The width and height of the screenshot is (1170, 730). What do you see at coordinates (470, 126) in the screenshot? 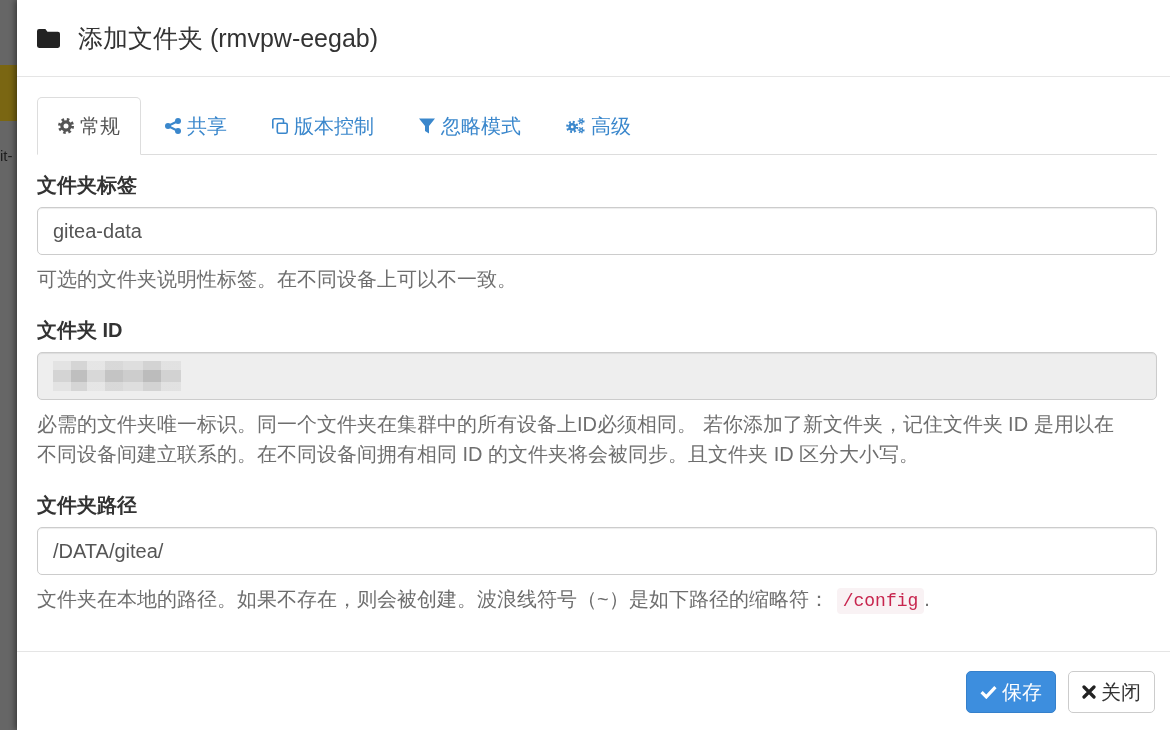
I see `tab: 忽略模式` at bounding box center [470, 126].